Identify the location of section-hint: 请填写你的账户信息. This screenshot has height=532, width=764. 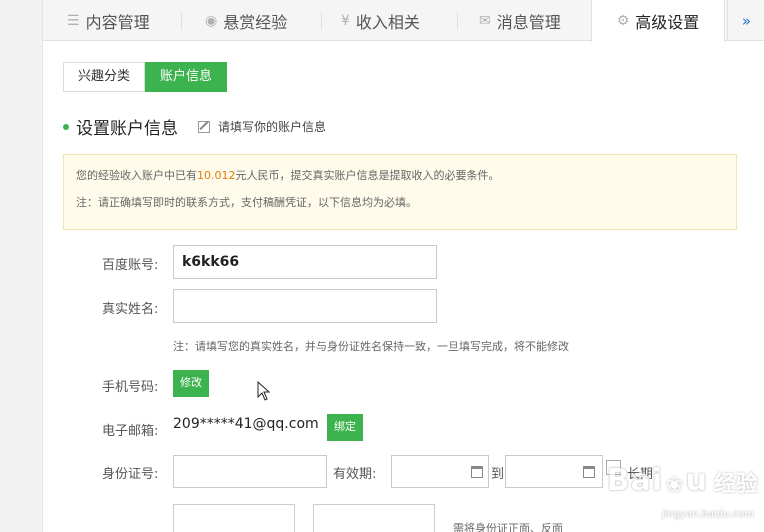
(272, 127).